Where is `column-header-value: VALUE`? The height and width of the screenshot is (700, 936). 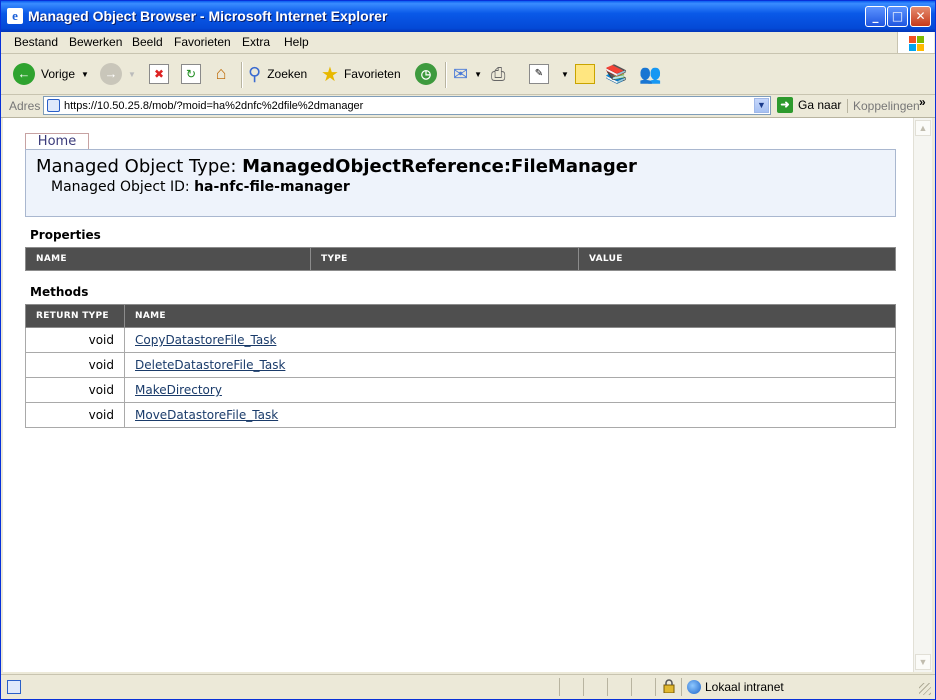 column-header-value: VALUE is located at coordinates (737, 259).